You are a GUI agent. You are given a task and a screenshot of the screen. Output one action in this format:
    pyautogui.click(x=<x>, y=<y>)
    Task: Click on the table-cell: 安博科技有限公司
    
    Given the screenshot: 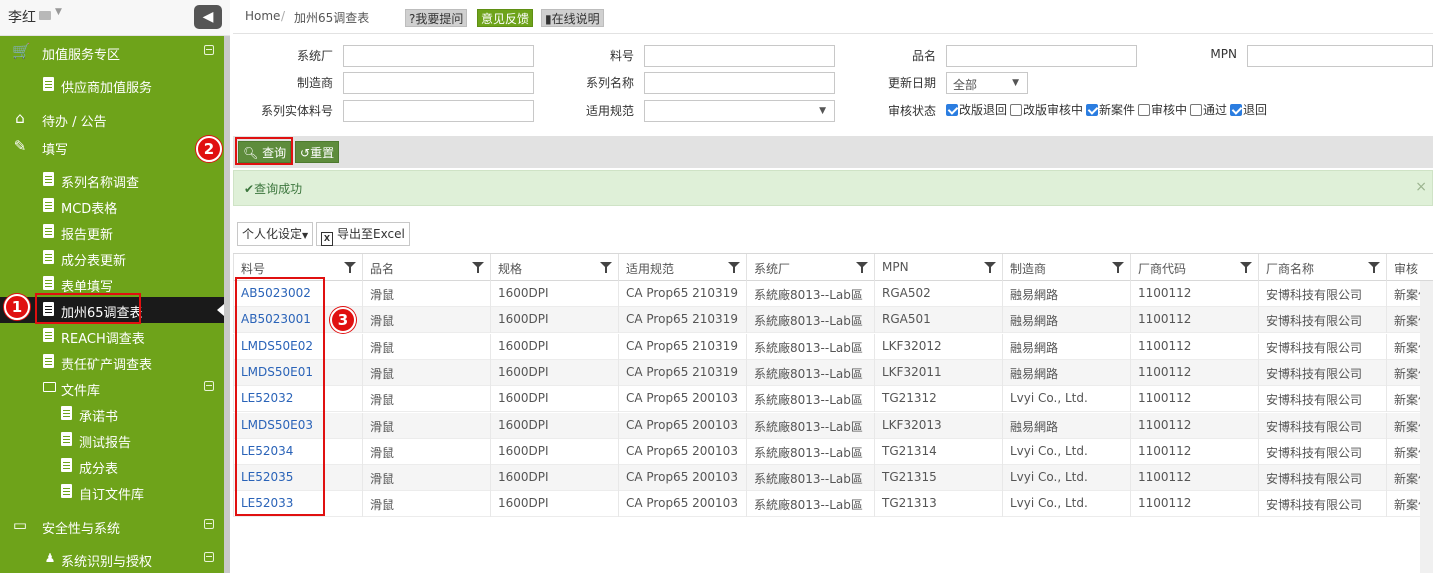 What is the action you would take?
    pyautogui.click(x=1322, y=478)
    